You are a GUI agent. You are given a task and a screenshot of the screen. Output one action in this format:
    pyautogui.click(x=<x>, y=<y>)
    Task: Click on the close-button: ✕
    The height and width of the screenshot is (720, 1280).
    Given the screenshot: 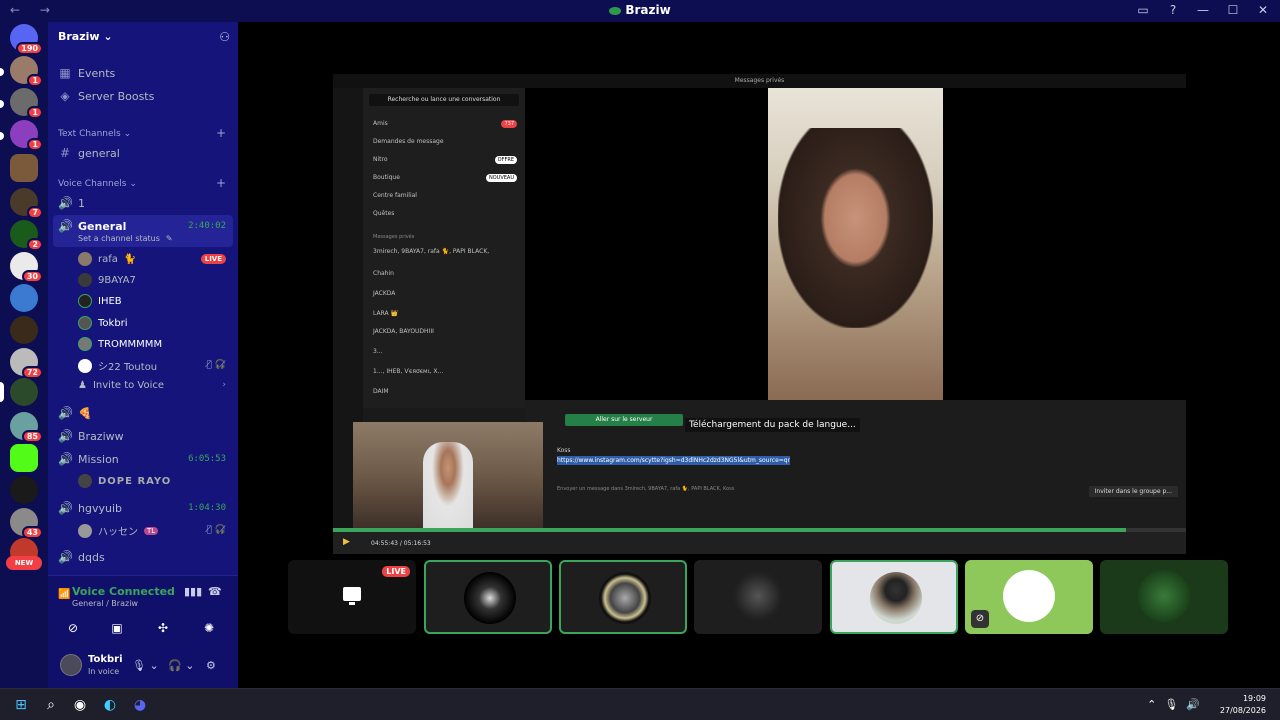 What is the action you would take?
    pyautogui.click(x=1263, y=10)
    